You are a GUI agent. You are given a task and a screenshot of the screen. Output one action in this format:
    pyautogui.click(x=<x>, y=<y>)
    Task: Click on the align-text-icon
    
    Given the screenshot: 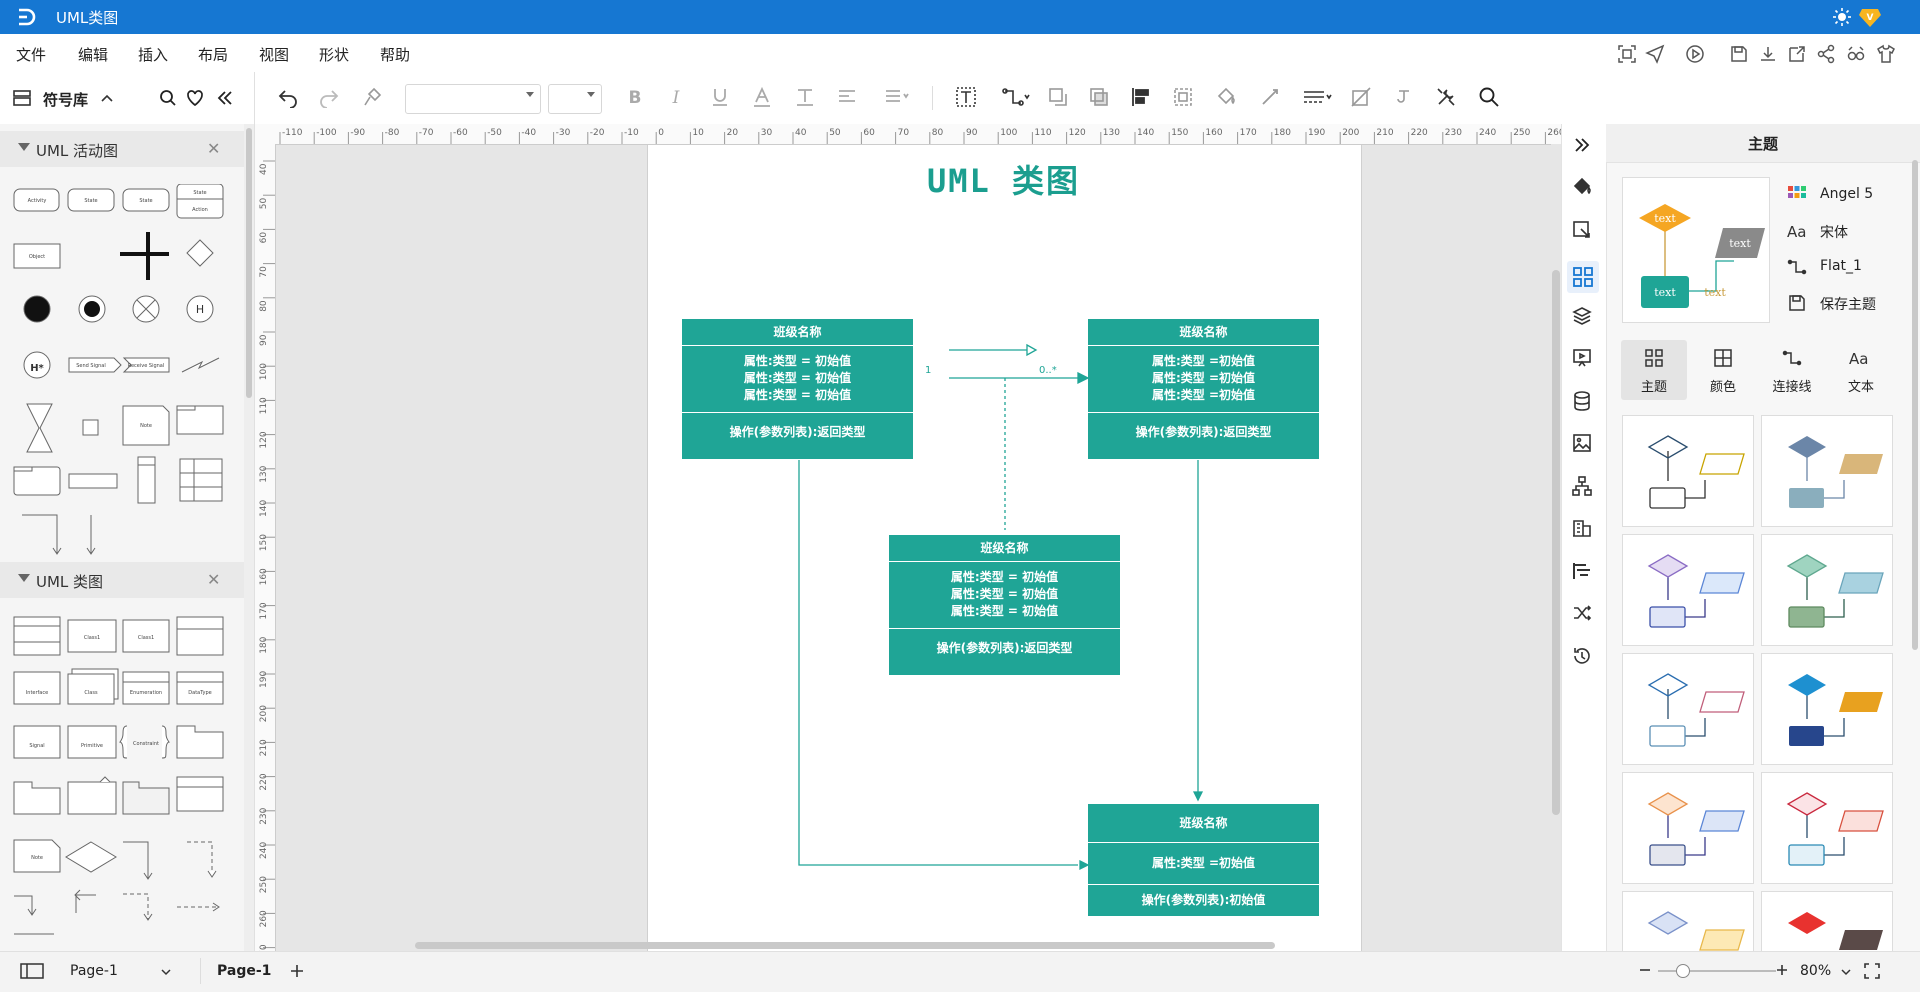 What is the action you would take?
    pyautogui.click(x=848, y=98)
    